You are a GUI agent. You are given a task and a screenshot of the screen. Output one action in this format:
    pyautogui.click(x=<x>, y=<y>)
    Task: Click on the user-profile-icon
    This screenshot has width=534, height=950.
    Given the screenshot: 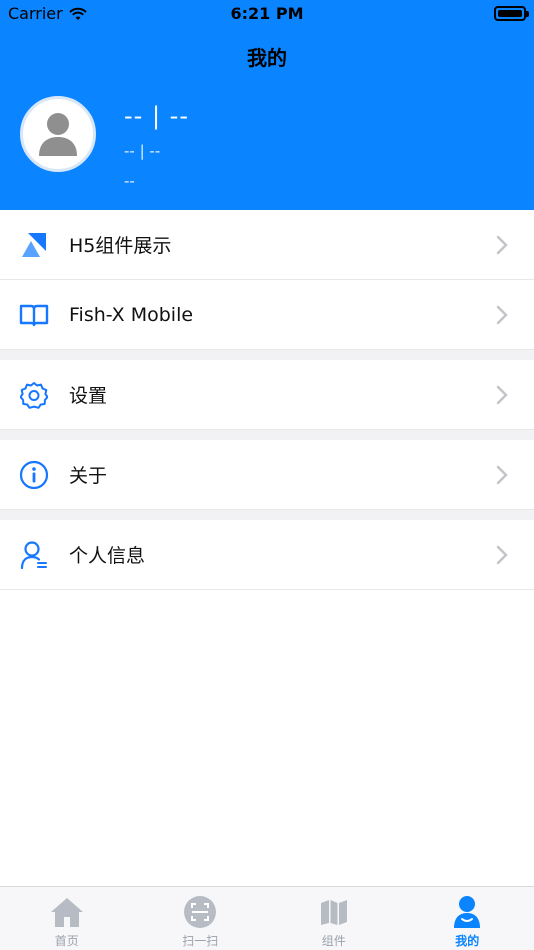 What is the action you would take?
    pyautogui.click(x=34, y=555)
    